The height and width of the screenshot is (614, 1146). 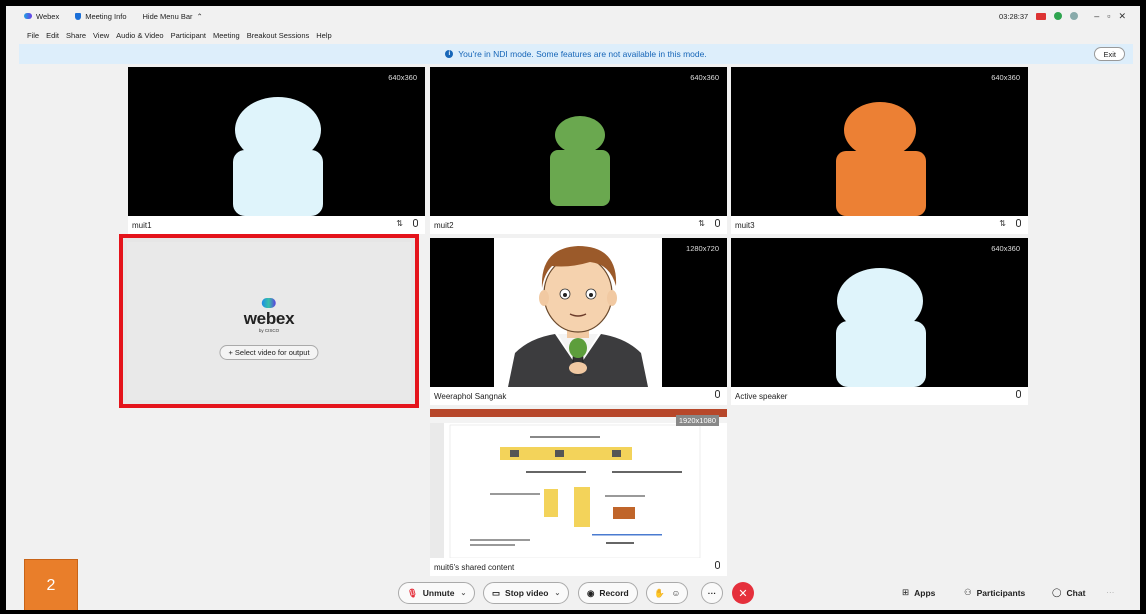 I want to click on unmute-label: Unmute, so click(x=438, y=593).